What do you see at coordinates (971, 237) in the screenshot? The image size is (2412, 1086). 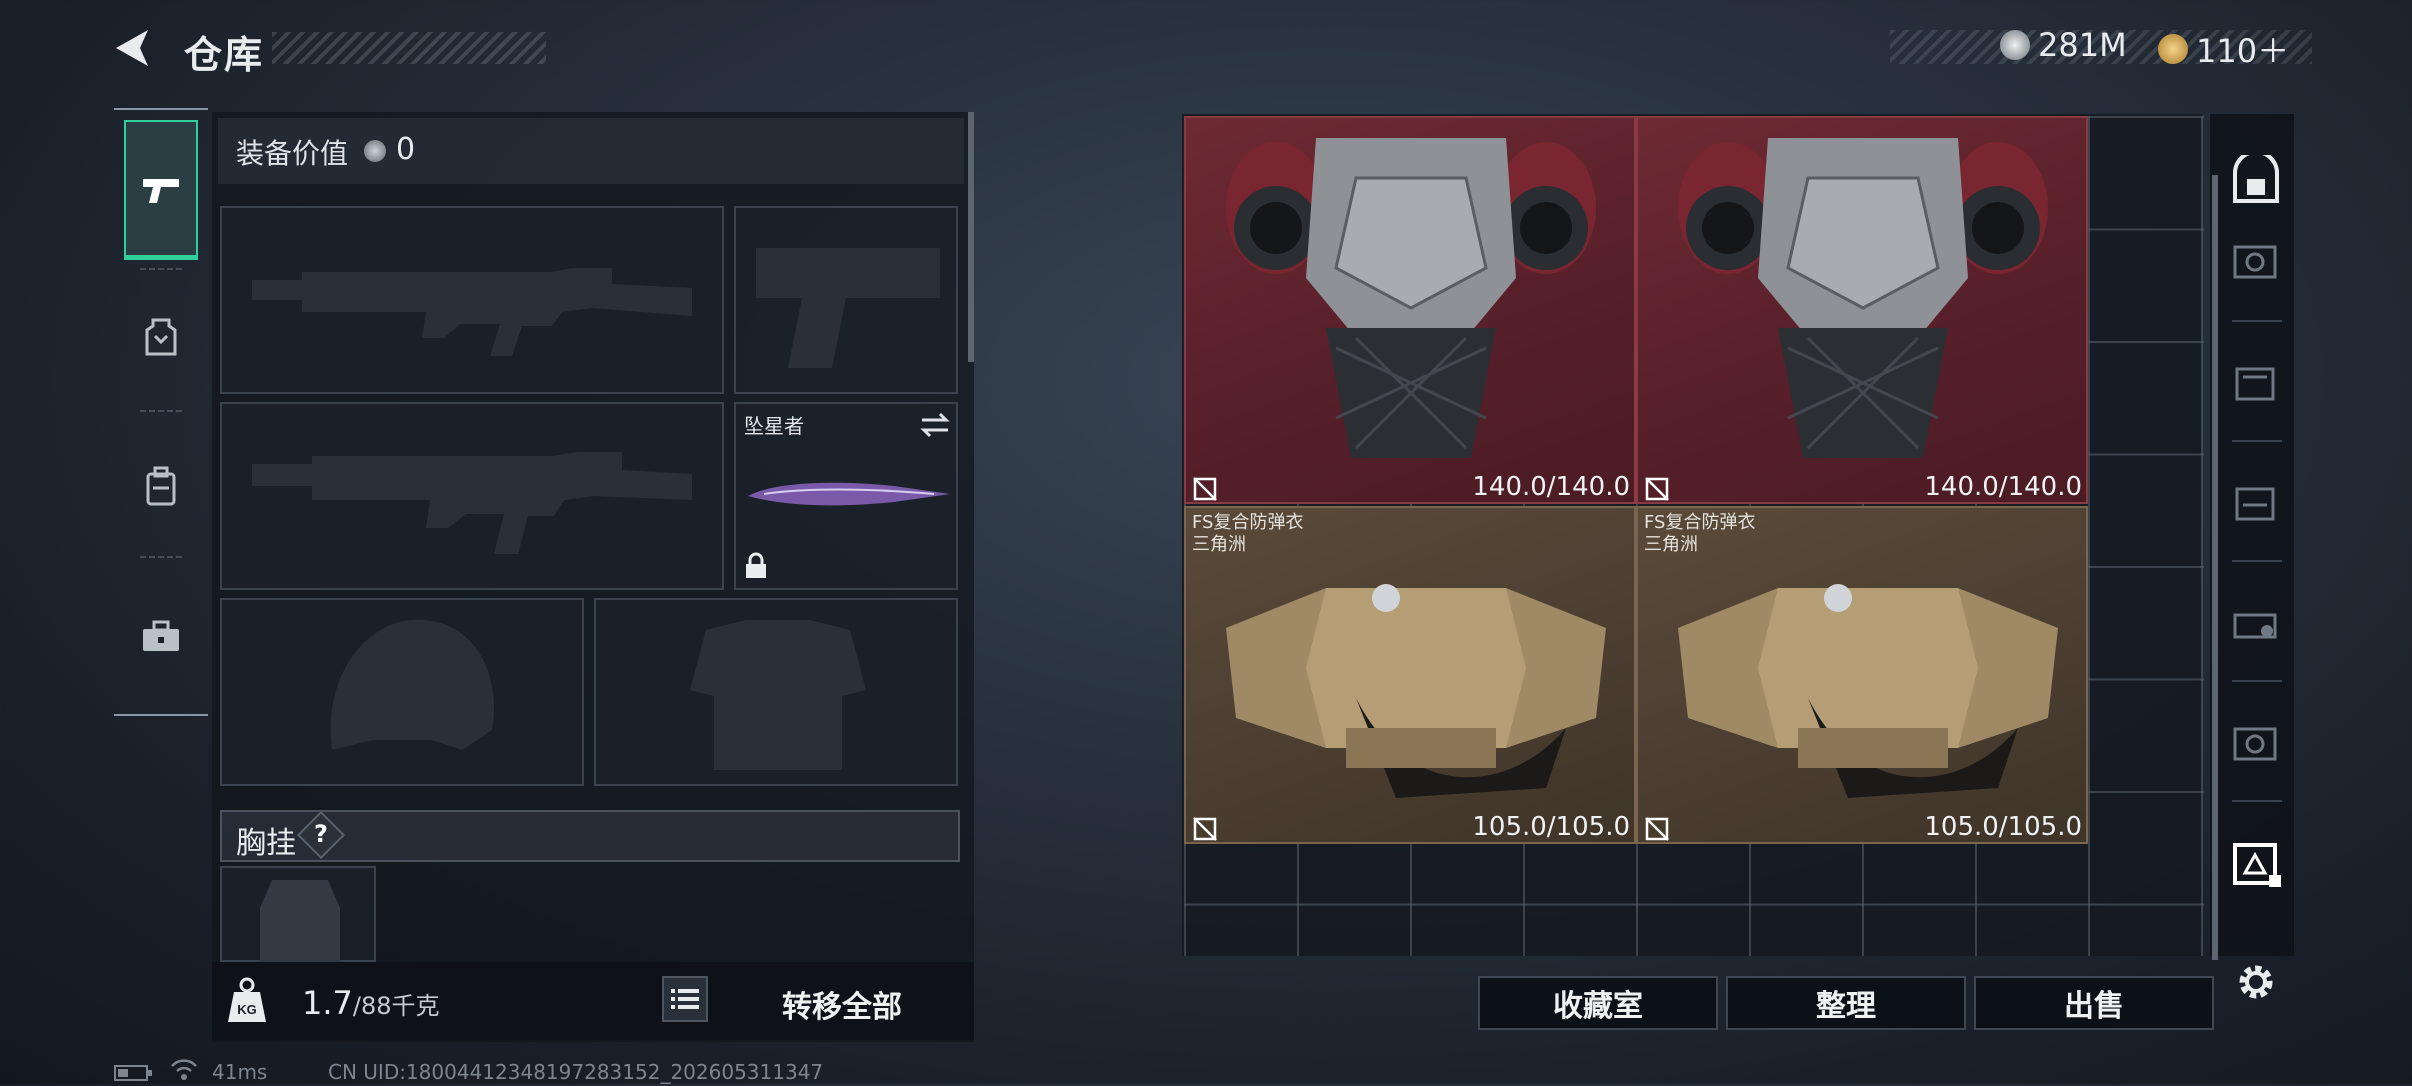 I see `loadout-scrollbar` at bounding box center [971, 237].